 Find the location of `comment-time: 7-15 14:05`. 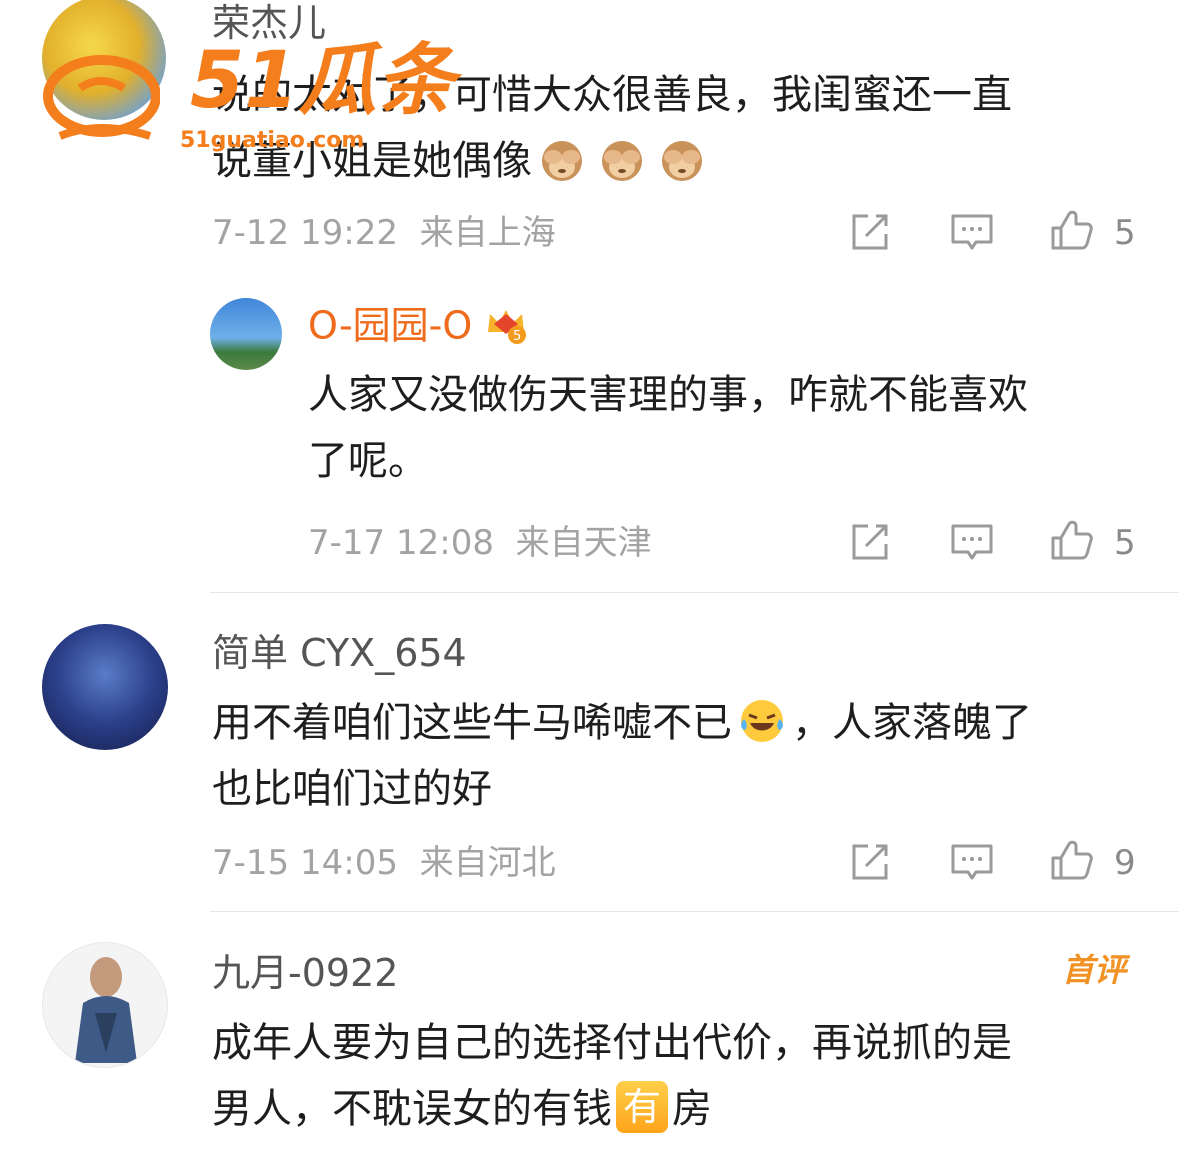

comment-time: 7-15 14:05 is located at coordinates (305, 863).